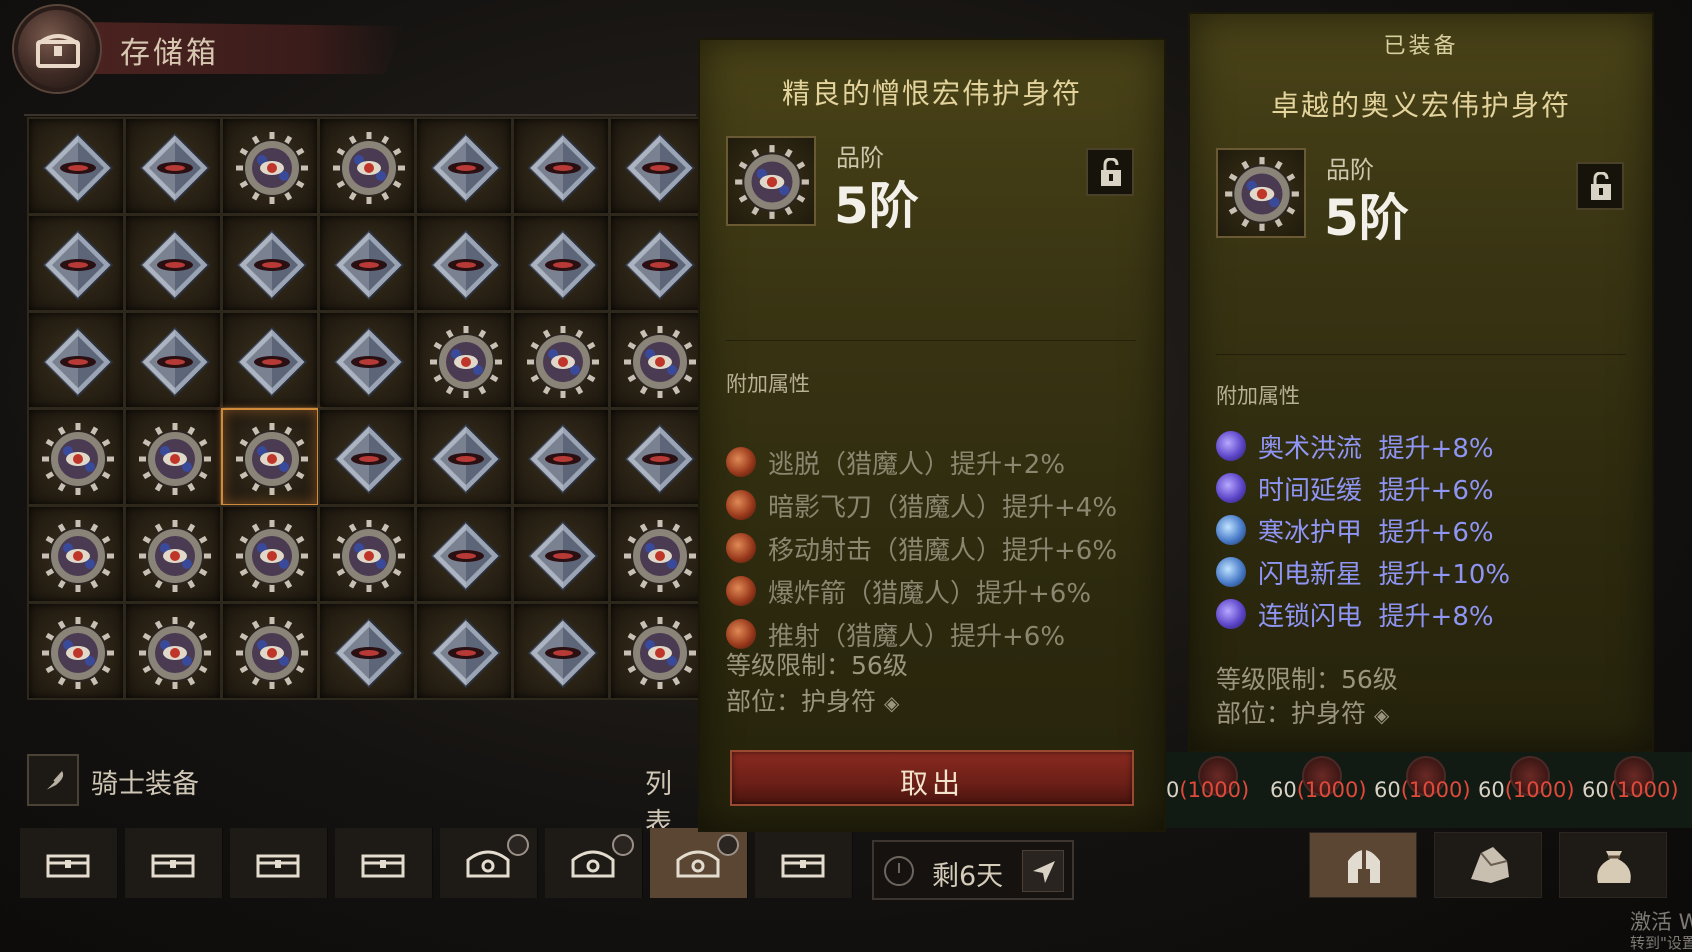  Describe the element at coordinates (1420, 105) in the screenshot. I see `equipped-item-name: 卓越的奥义宏伟护身符` at that location.